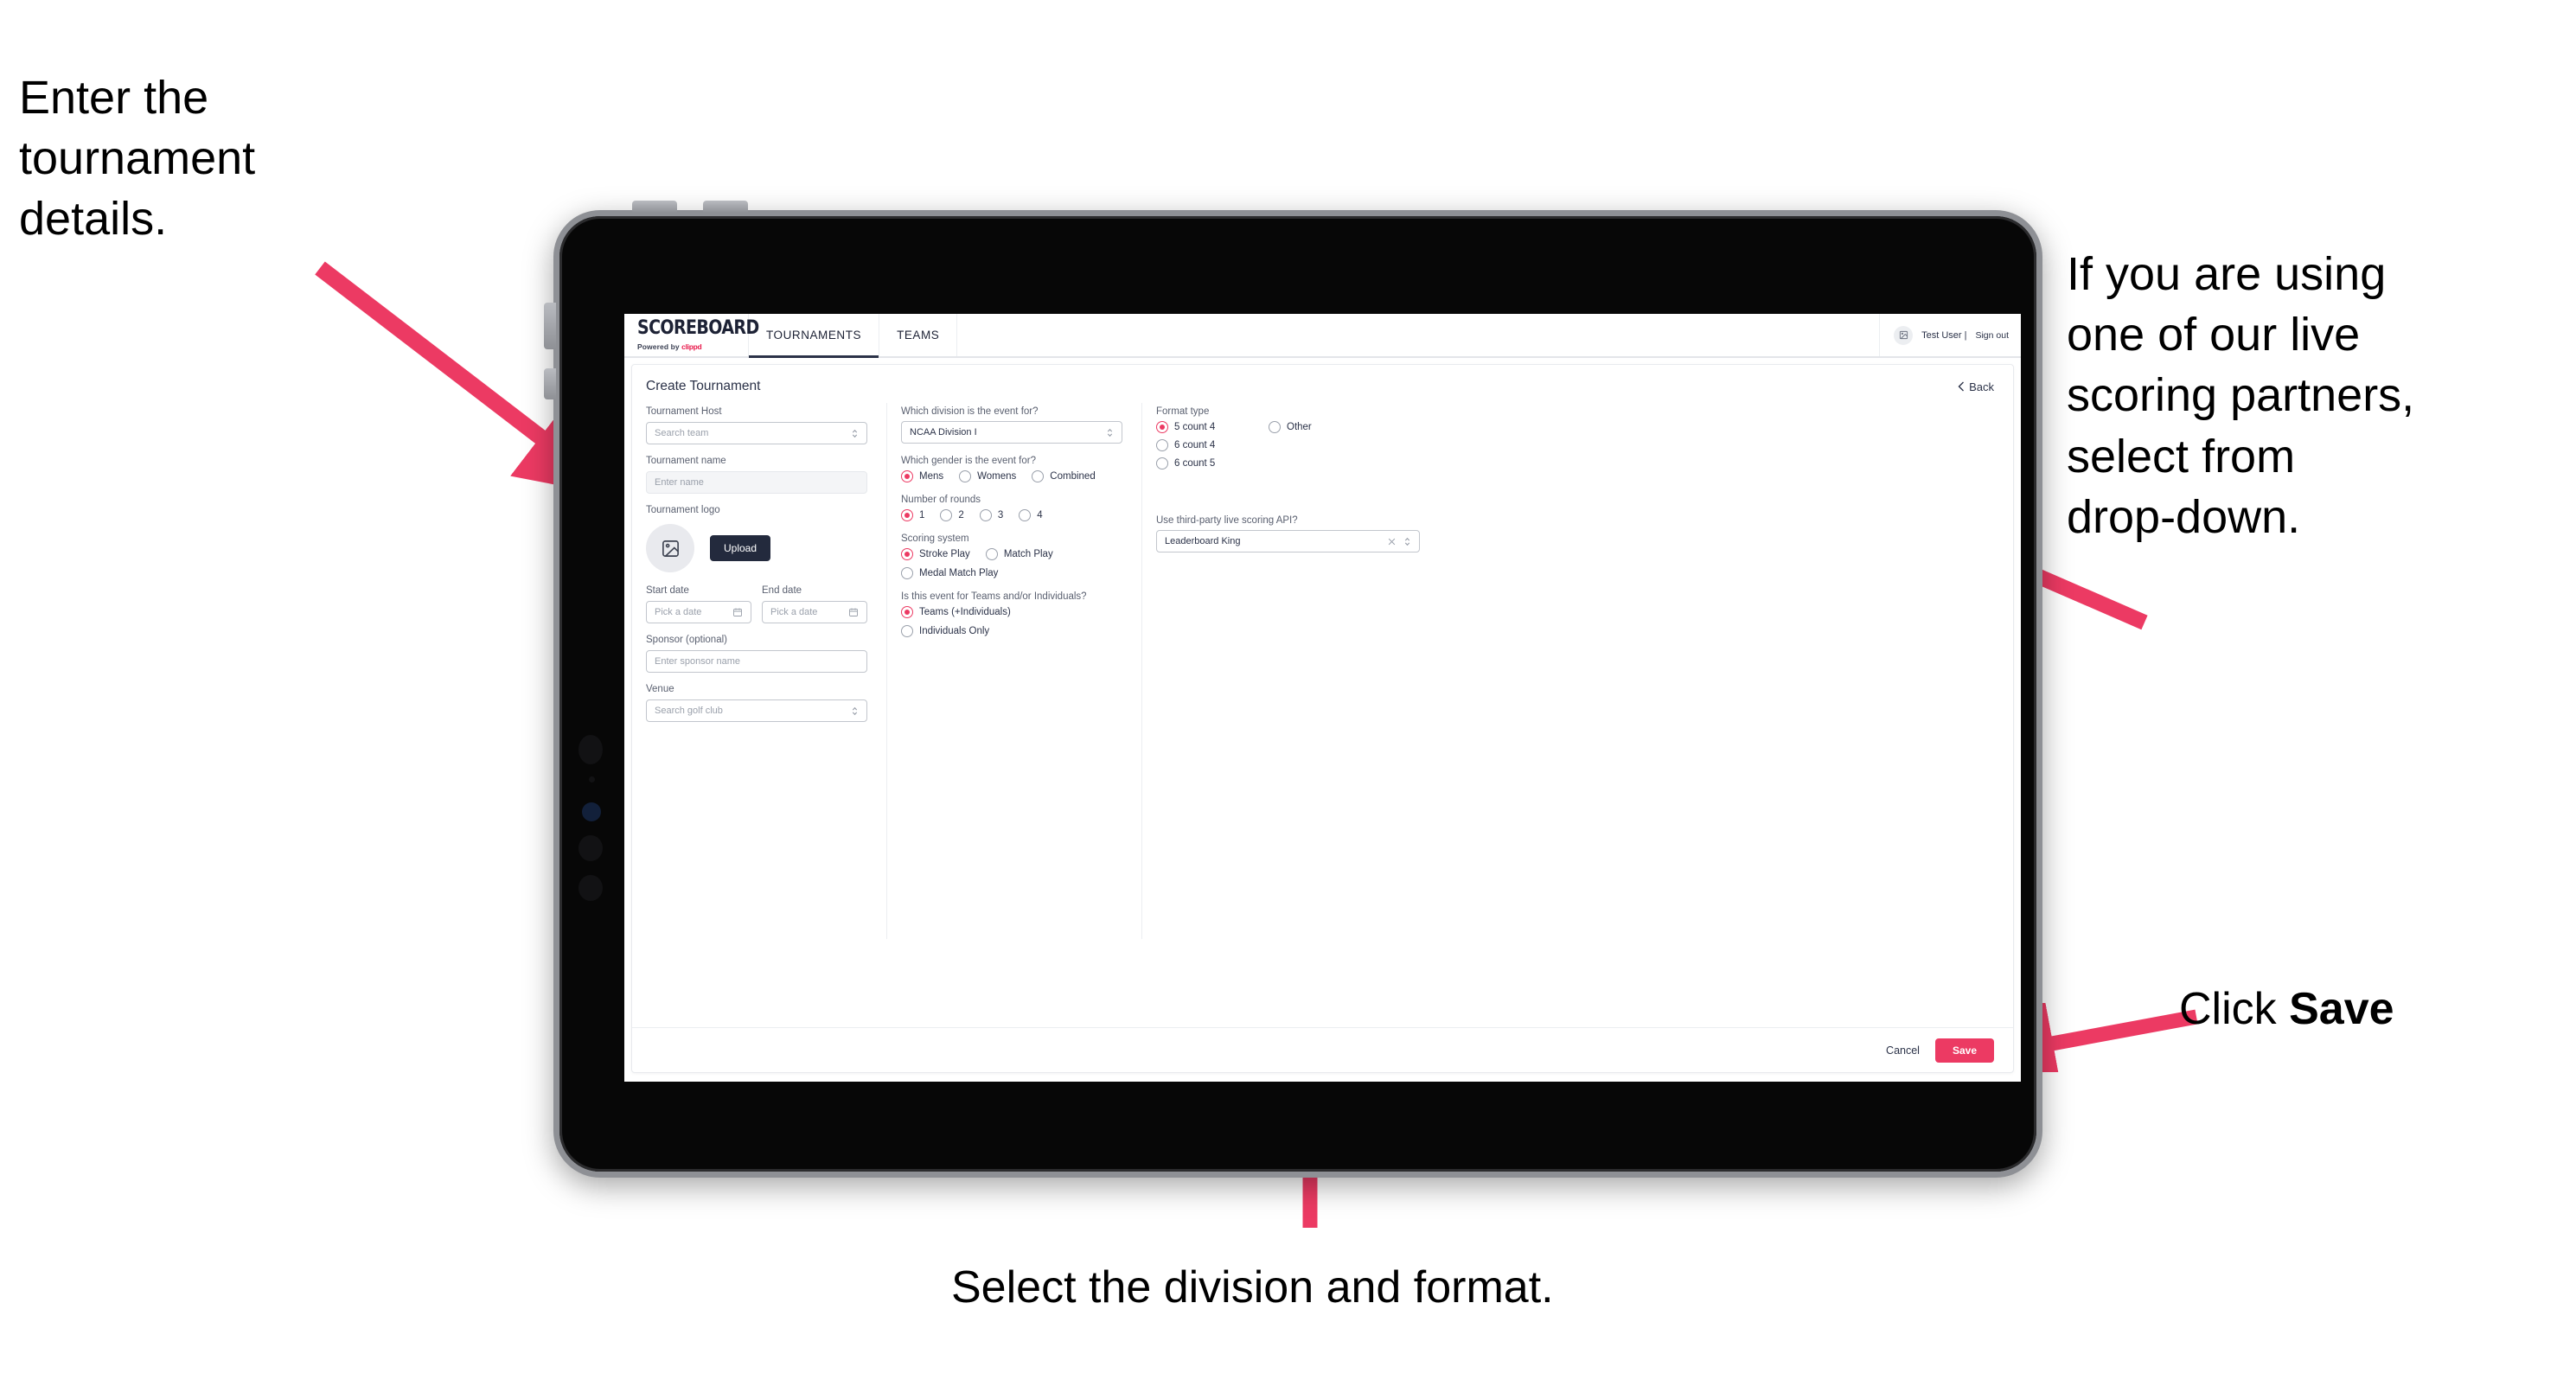 This screenshot has height=1386, width=2576. I want to click on gender-radio-group: Mens Womens Combined, so click(1012, 476).